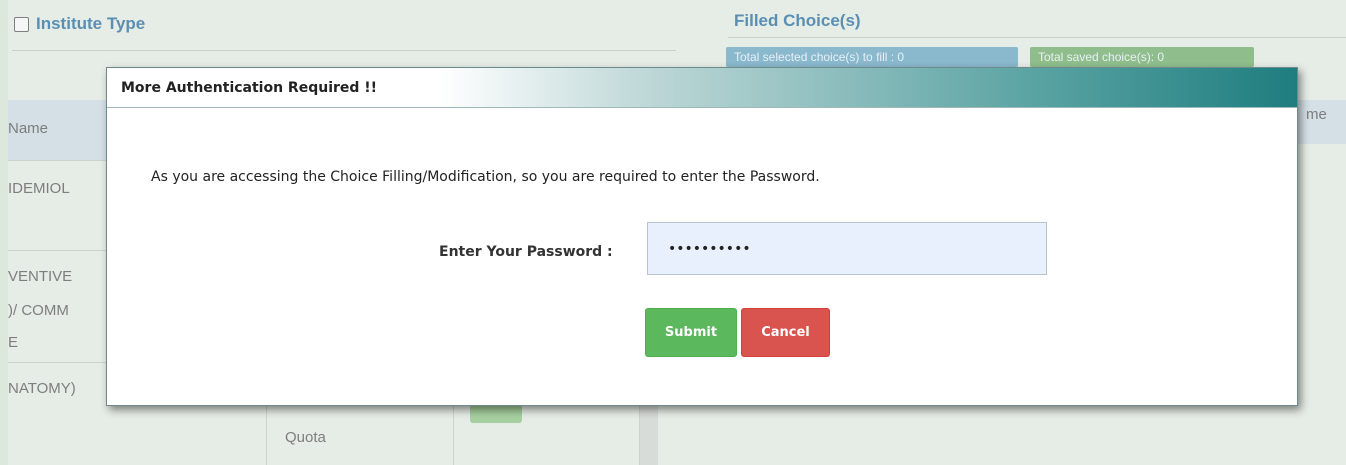 The height and width of the screenshot is (465, 1346). What do you see at coordinates (1316, 114) in the screenshot?
I see `column-header-name-right: me` at bounding box center [1316, 114].